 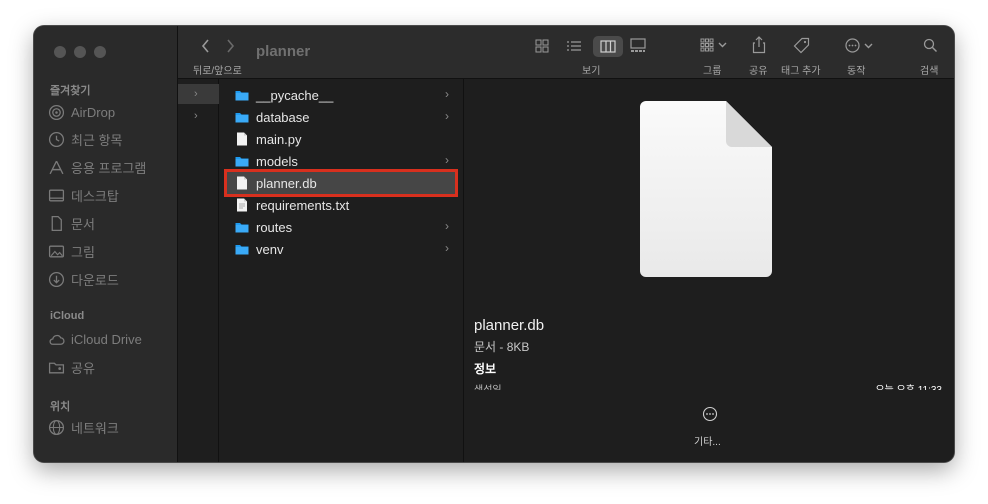 I want to click on search-button, so click(x=930, y=48).